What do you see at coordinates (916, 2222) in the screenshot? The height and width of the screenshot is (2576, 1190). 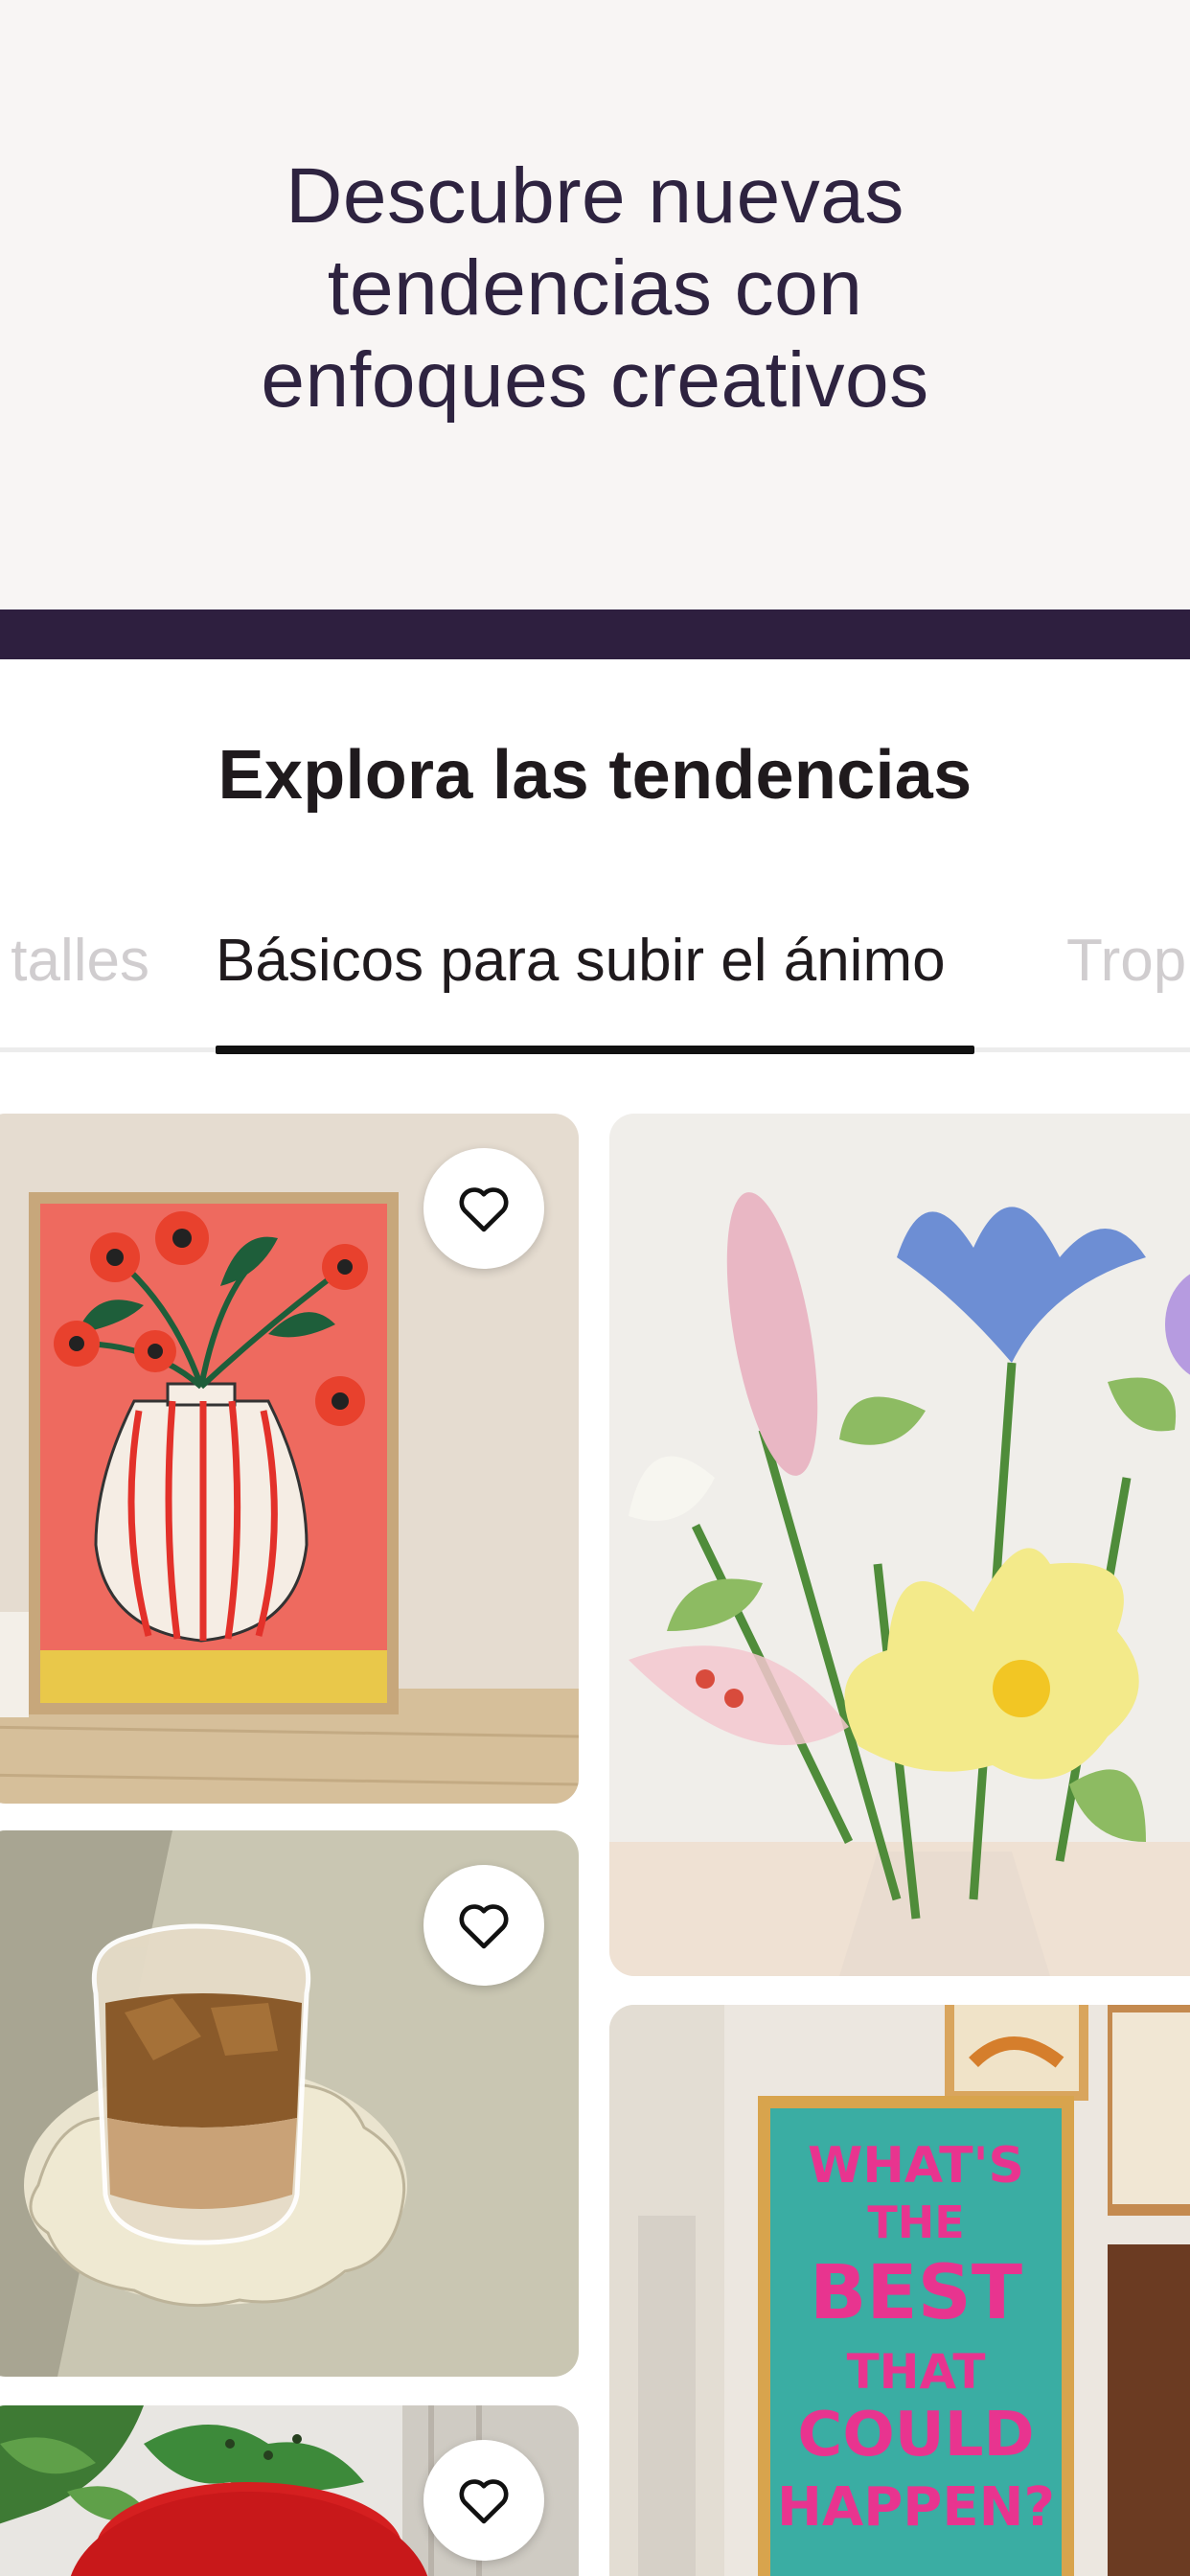 I see `poster-line: THE` at bounding box center [916, 2222].